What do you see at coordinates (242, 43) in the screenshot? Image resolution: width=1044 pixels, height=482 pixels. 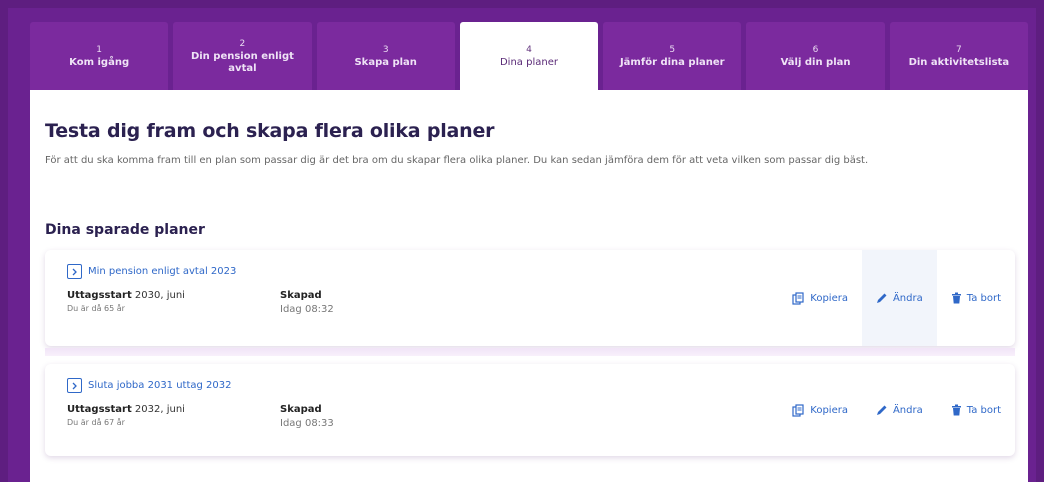 I see `tab-number: 2` at bounding box center [242, 43].